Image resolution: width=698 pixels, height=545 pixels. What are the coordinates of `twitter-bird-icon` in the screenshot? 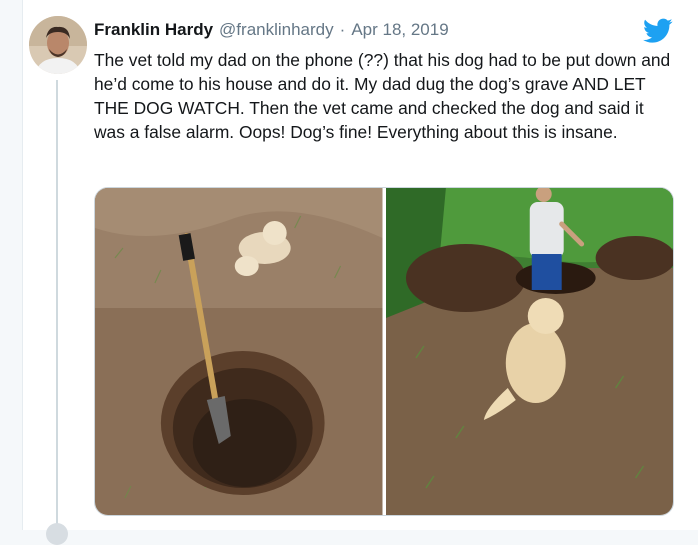 It's located at (658, 31).